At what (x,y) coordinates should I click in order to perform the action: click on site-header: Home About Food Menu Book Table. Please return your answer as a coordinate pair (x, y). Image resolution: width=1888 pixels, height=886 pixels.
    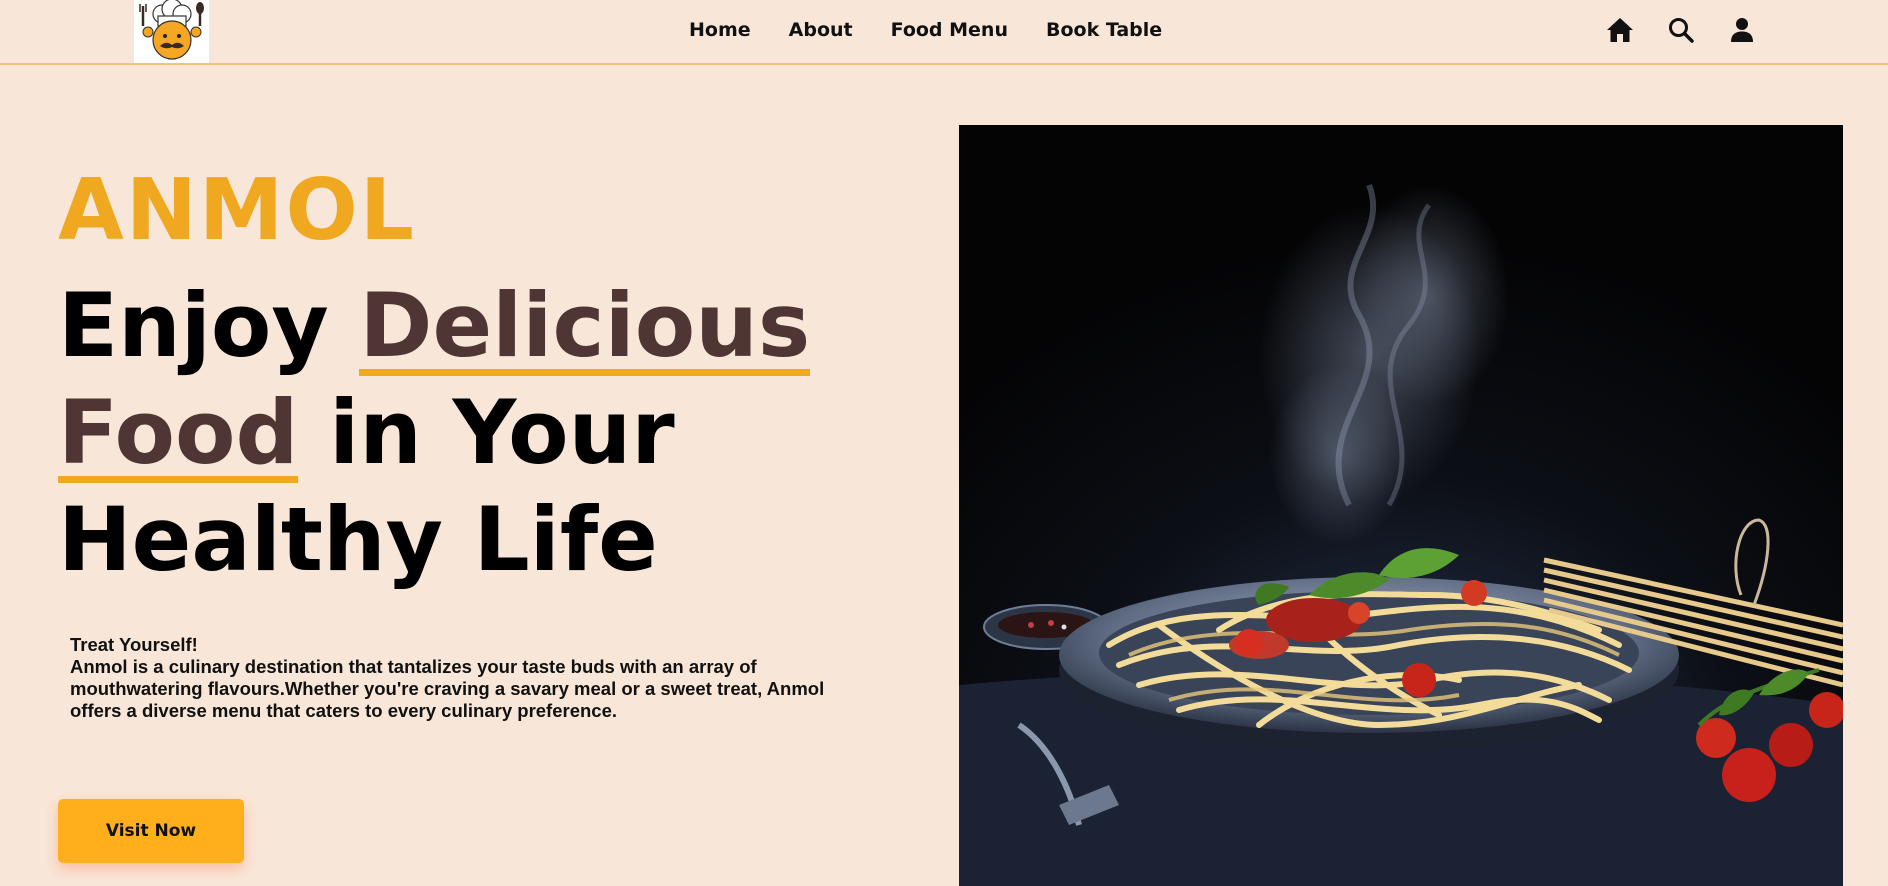
    Looking at the image, I should click on (944, 32).